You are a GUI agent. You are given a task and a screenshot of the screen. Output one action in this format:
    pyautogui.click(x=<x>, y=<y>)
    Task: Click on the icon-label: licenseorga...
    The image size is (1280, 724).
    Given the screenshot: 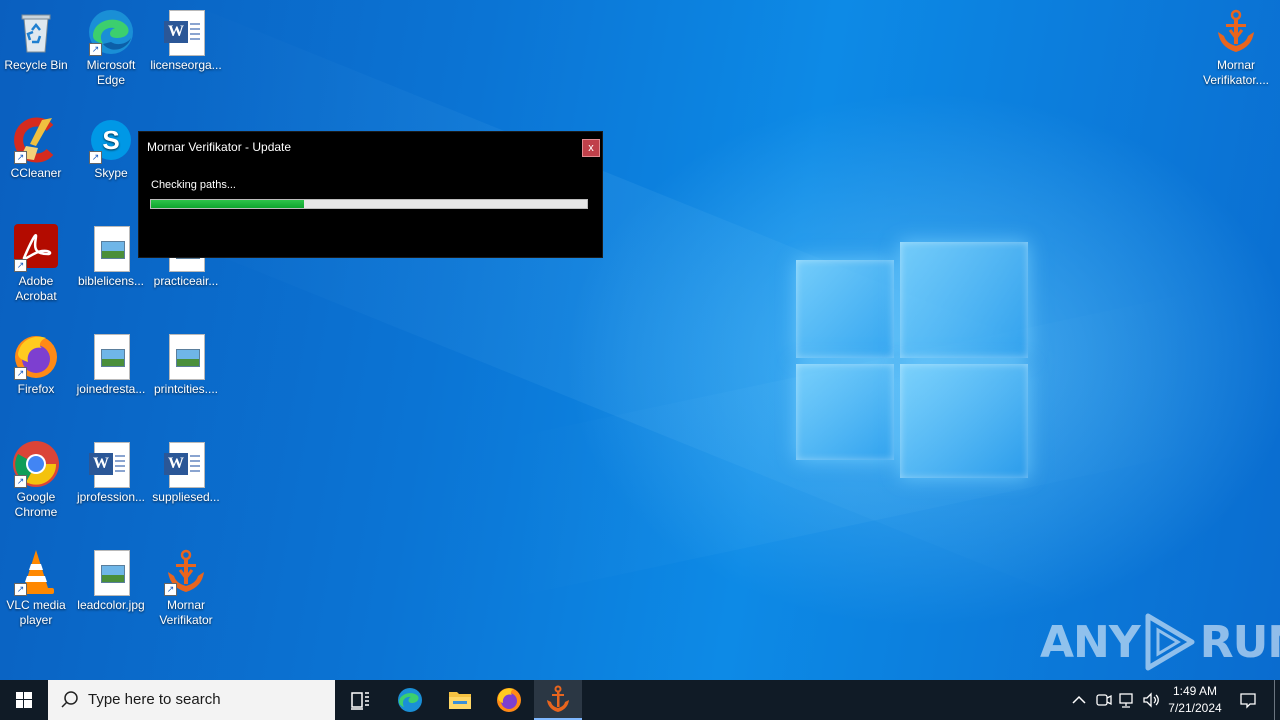 What is the action you would take?
    pyautogui.click(x=186, y=65)
    